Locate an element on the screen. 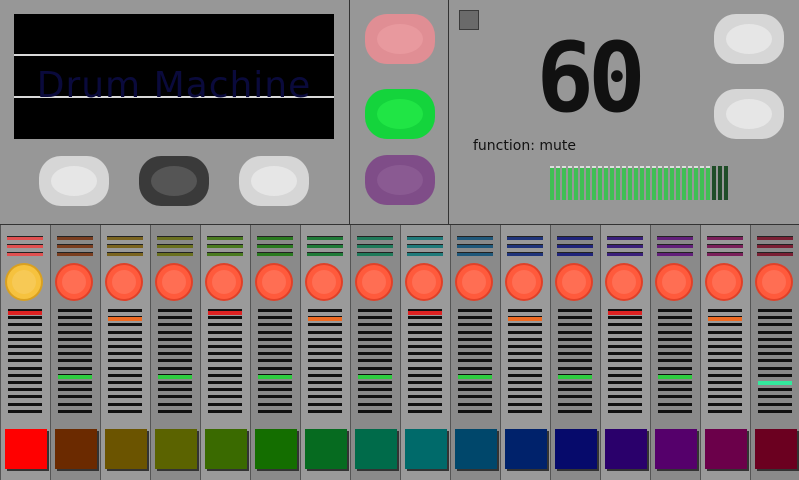  display-title: Drum Machine is located at coordinates (174, 85).